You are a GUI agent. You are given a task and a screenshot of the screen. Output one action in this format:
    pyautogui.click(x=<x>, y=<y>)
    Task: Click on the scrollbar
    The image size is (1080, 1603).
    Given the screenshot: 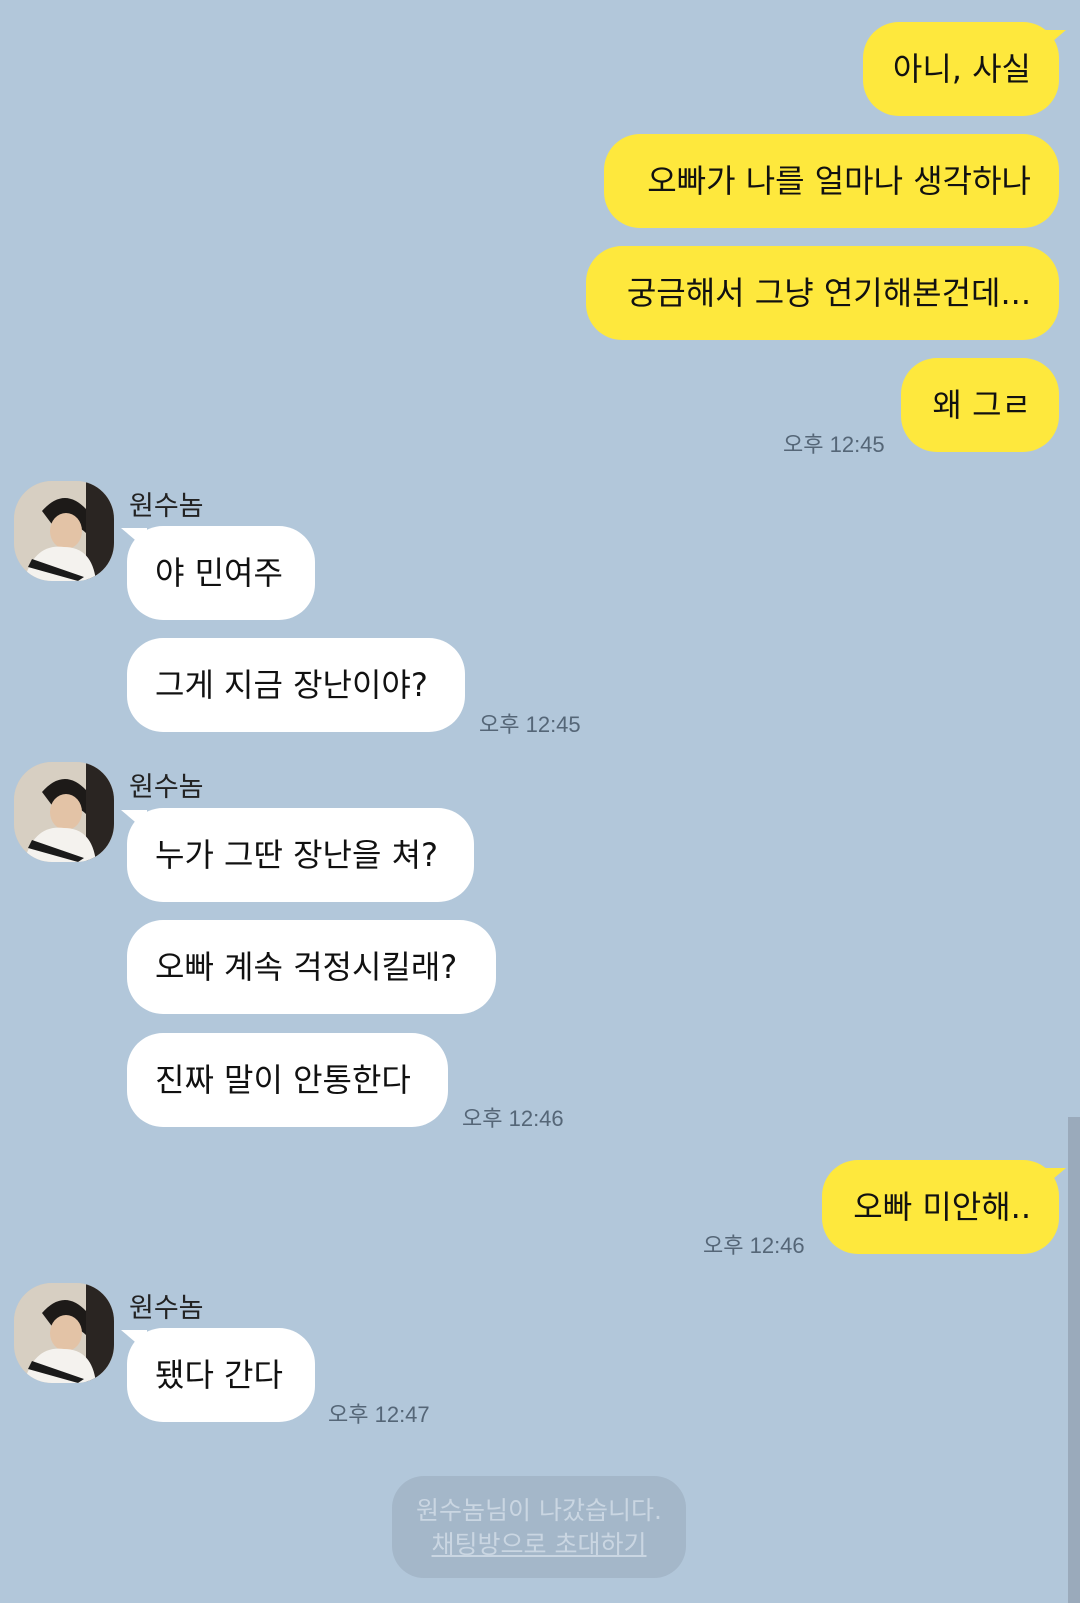 What is the action you would take?
    pyautogui.click(x=1074, y=1360)
    